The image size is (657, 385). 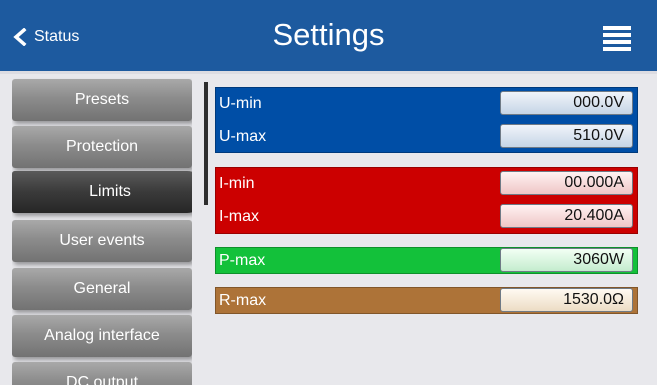 I want to click on i-min-value-field: 00.000A, so click(x=566, y=183).